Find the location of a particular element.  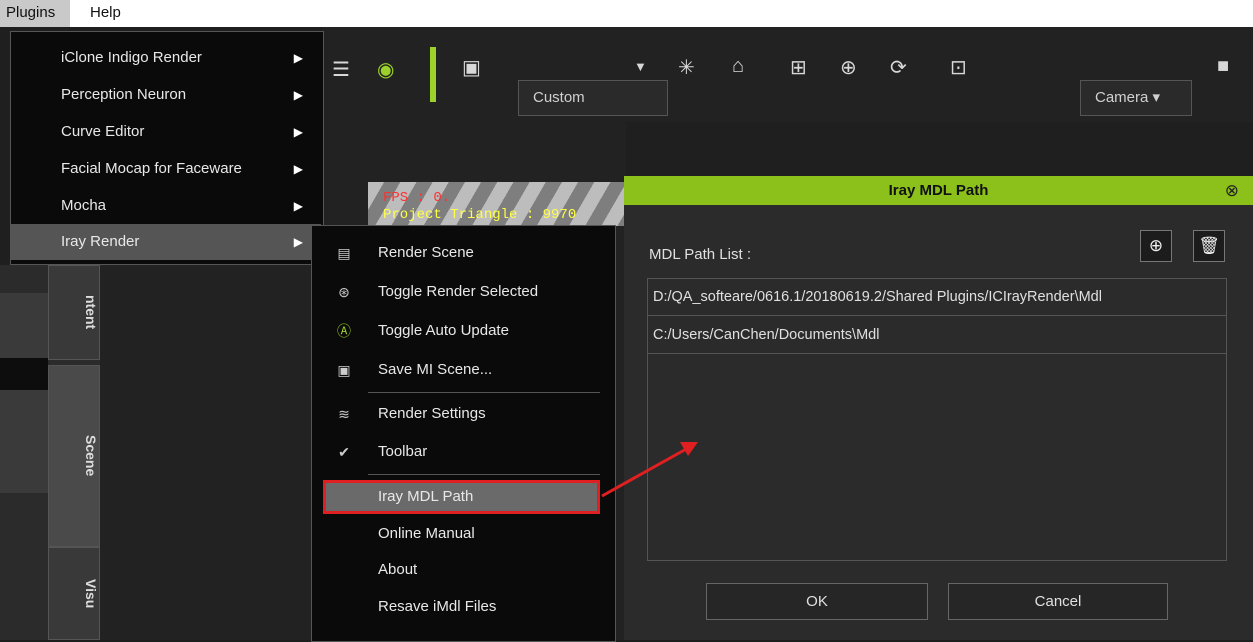

list-item: C:/Users/CanChen/Documents\Mdl is located at coordinates (937, 335).